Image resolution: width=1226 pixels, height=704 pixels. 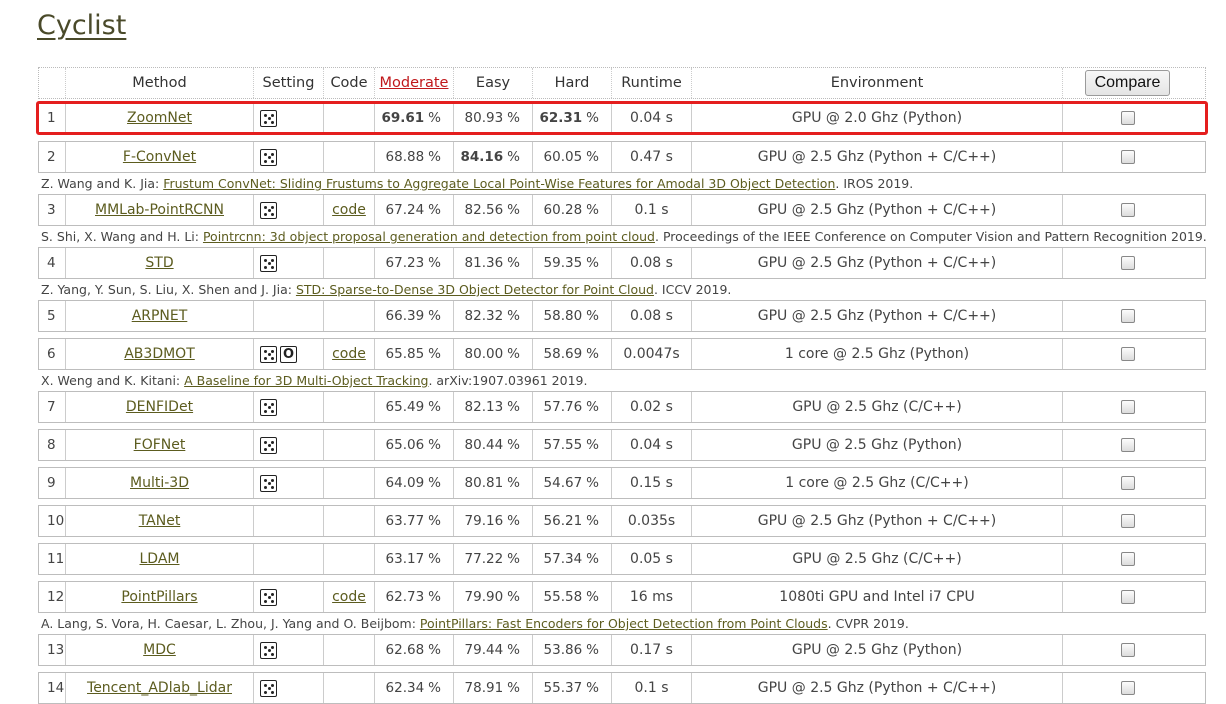 What do you see at coordinates (159, 118) in the screenshot?
I see `method-link: ZoomNet` at bounding box center [159, 118].